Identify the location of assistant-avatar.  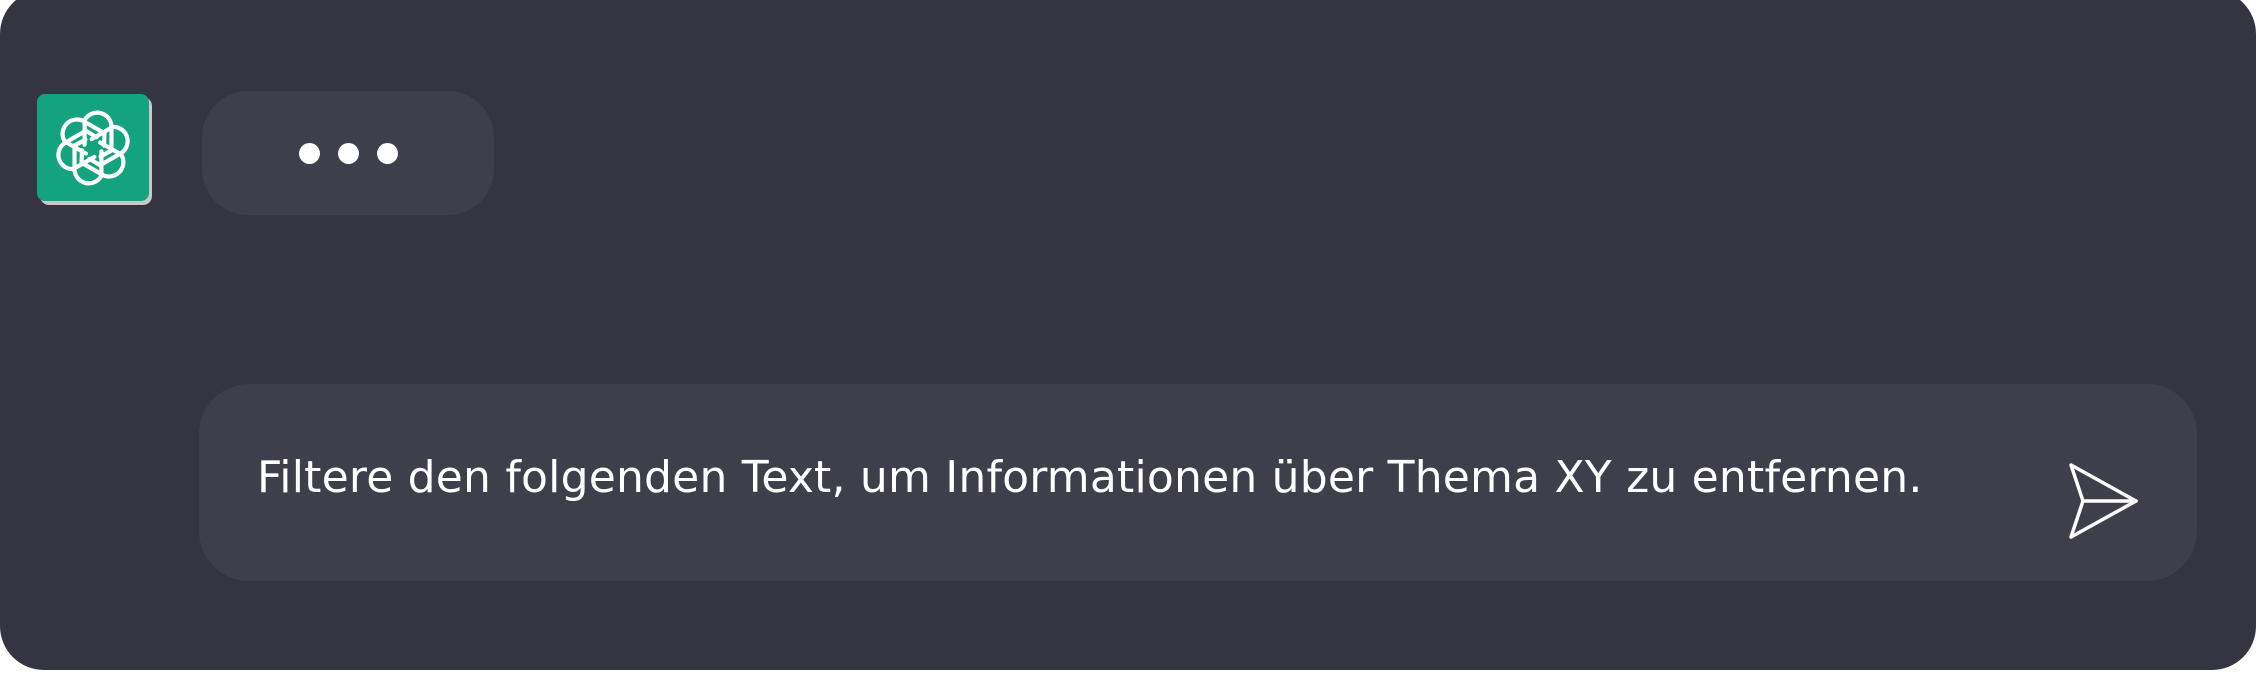
(94, 149).